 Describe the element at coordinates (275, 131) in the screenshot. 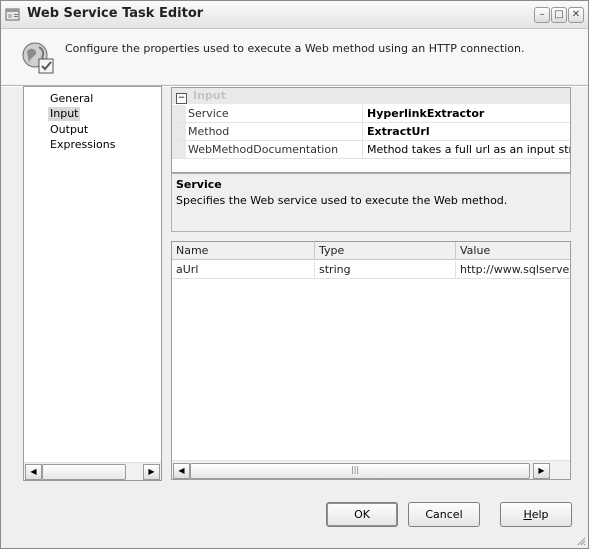

I see `property-name: Method` at that location.